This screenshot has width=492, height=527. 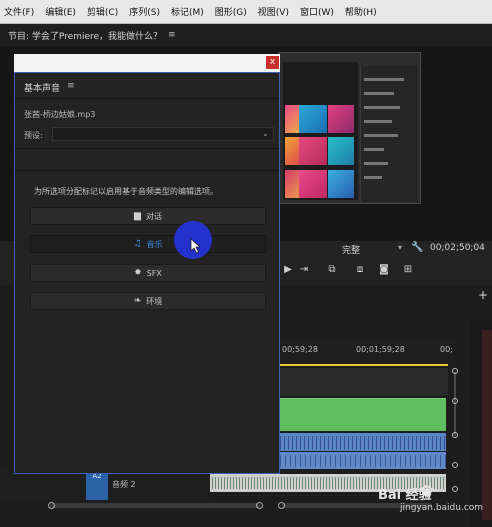 What do you see at coordinates (288, 269) in the screenshot?
I see `step-forward-icon: ▶` at bounding box center [288, 269].